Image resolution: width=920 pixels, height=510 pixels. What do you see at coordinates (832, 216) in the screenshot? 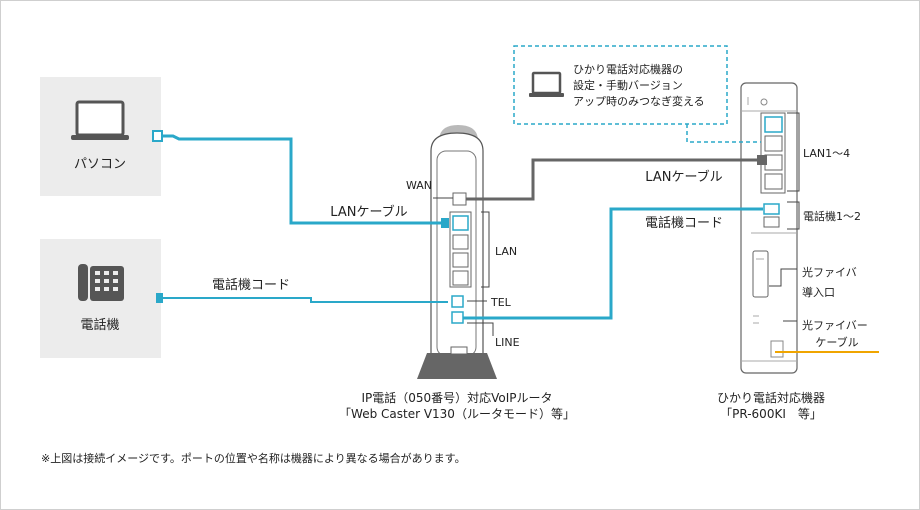
I see `onu-tel-label: 電話機1〜2` at bounding box center [832, 216].